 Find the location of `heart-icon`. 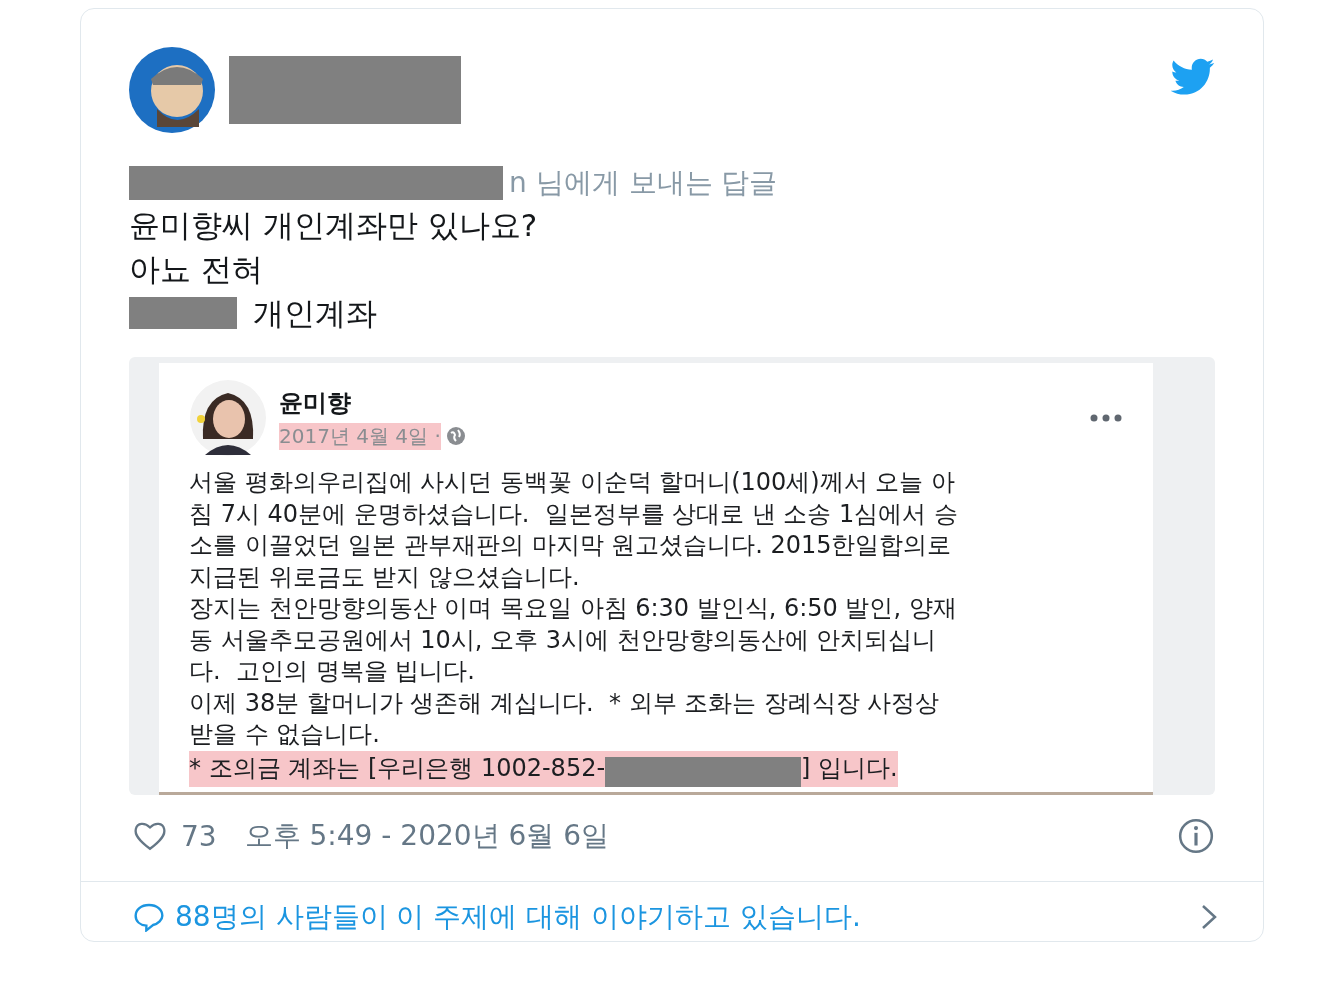

heart-icon is located at coordinates (150, 836).